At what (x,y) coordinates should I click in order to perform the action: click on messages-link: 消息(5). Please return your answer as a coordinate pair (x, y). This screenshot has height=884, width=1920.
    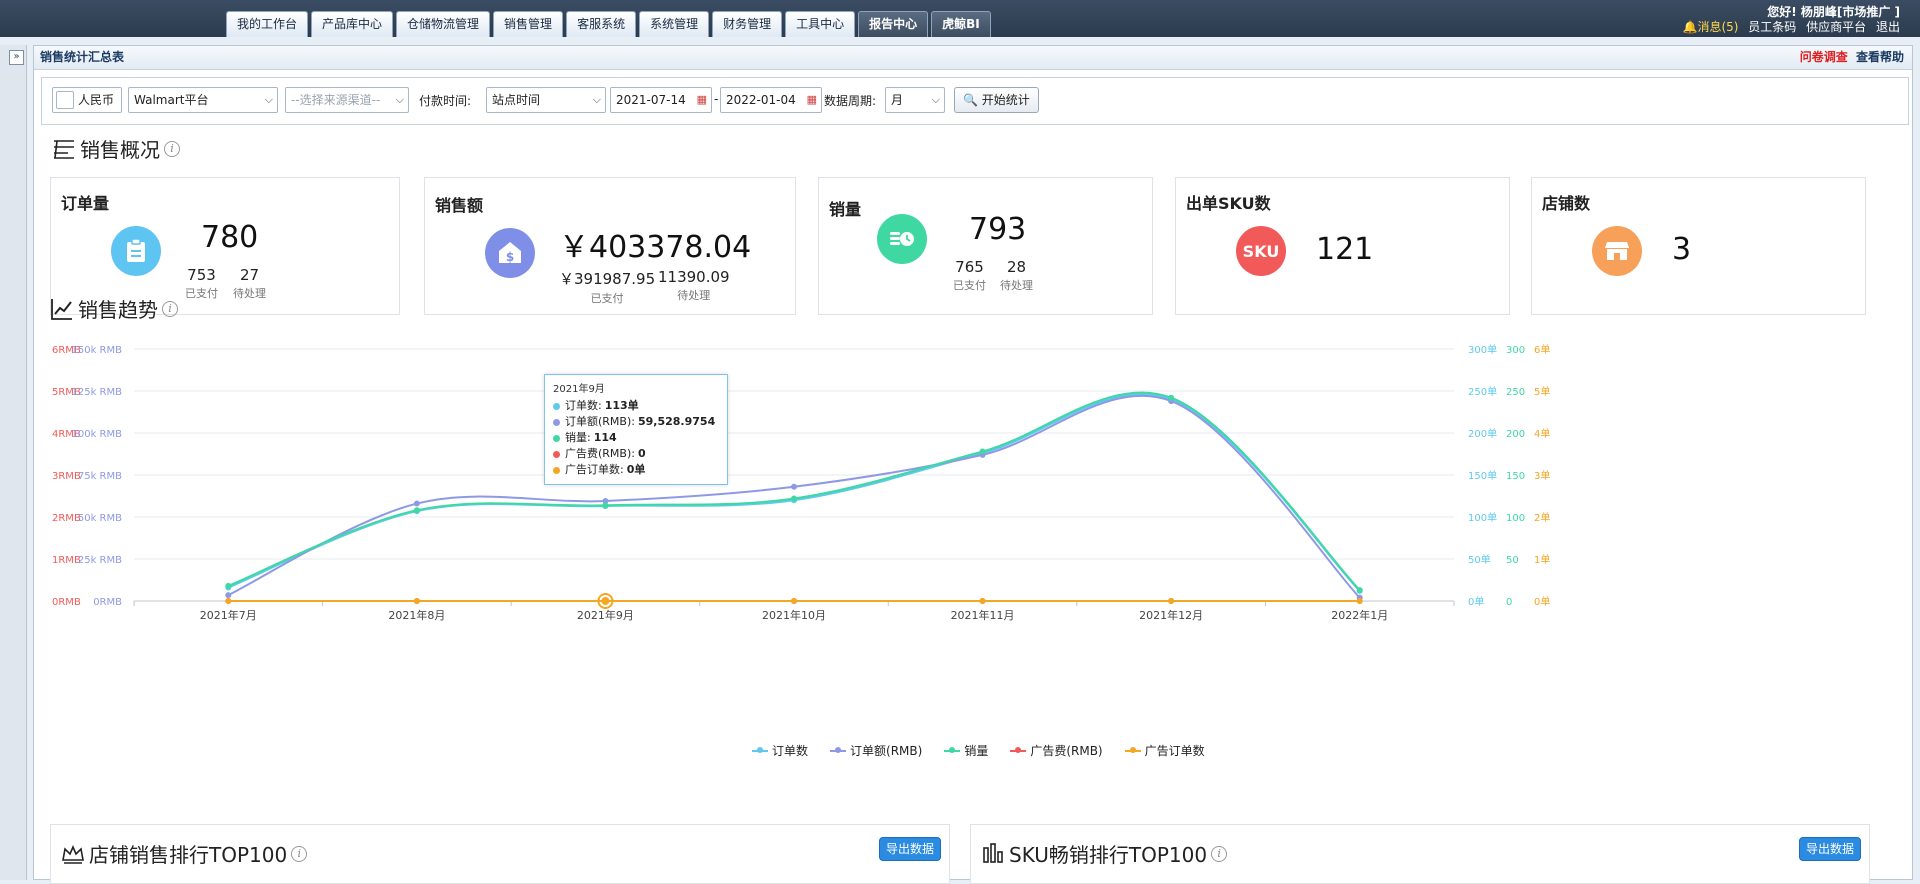
    Looking at the image, I should click on (1717, 27).